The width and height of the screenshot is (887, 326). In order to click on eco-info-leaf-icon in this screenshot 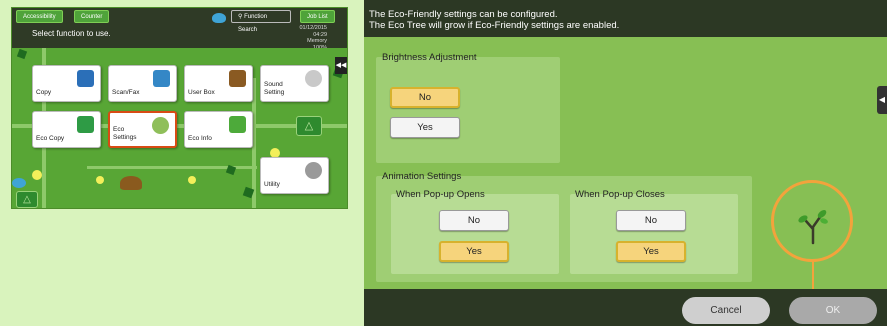, I will do `click(237, 124)`.